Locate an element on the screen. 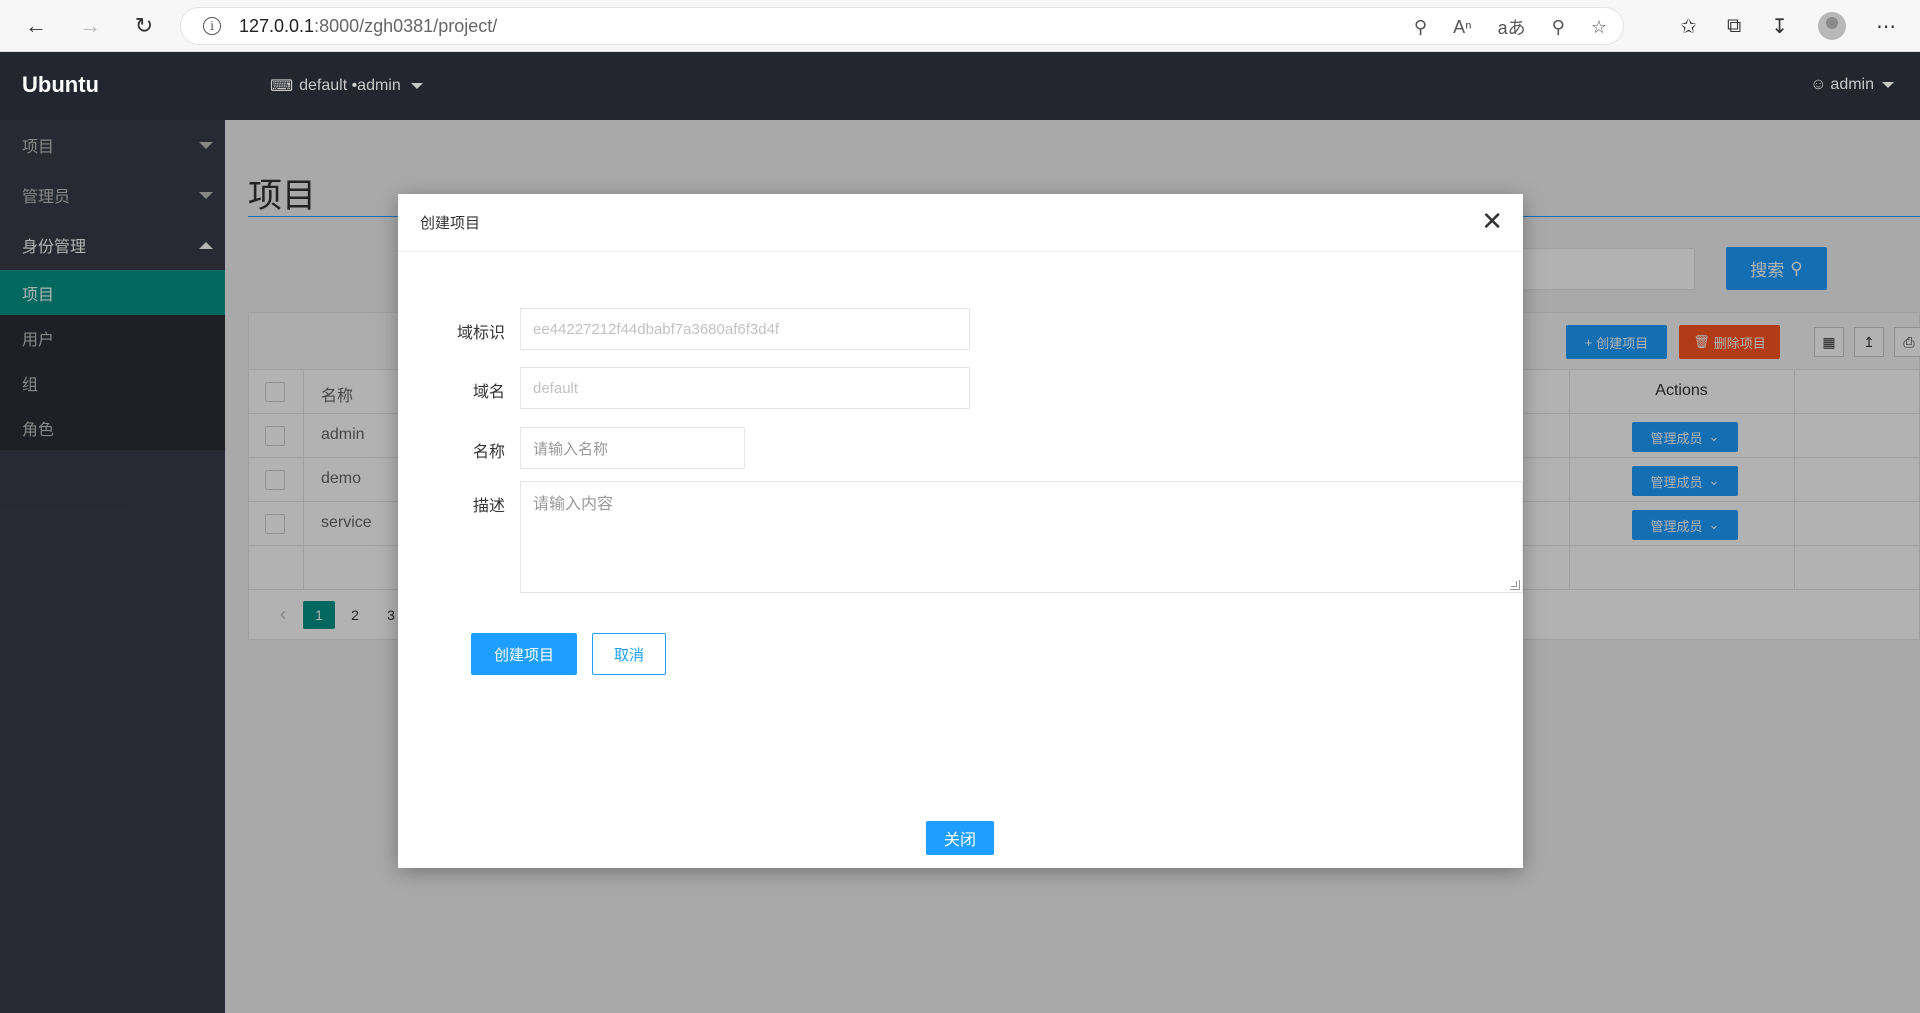  profile-avatar is located at coordinates (1832, 26).